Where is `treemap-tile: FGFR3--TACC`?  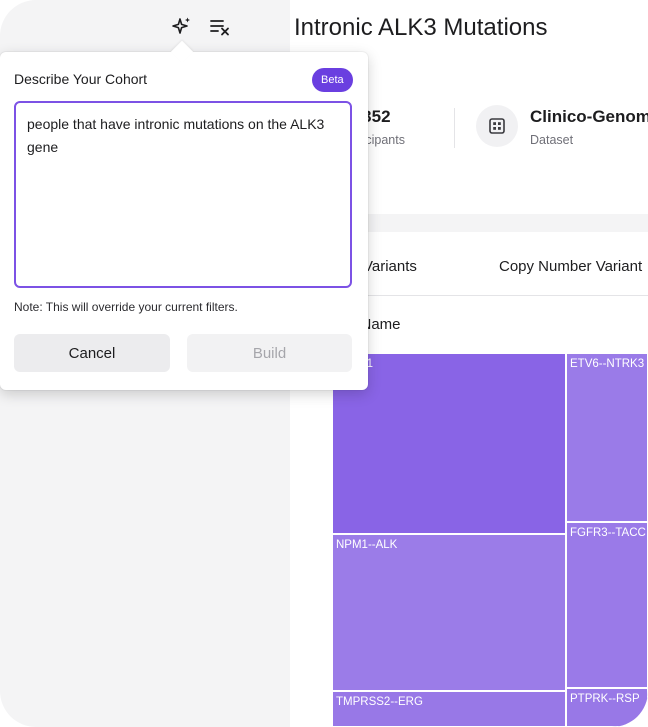
treemap-tile: FGFR3--TACC is located at coordinates (607, 605).